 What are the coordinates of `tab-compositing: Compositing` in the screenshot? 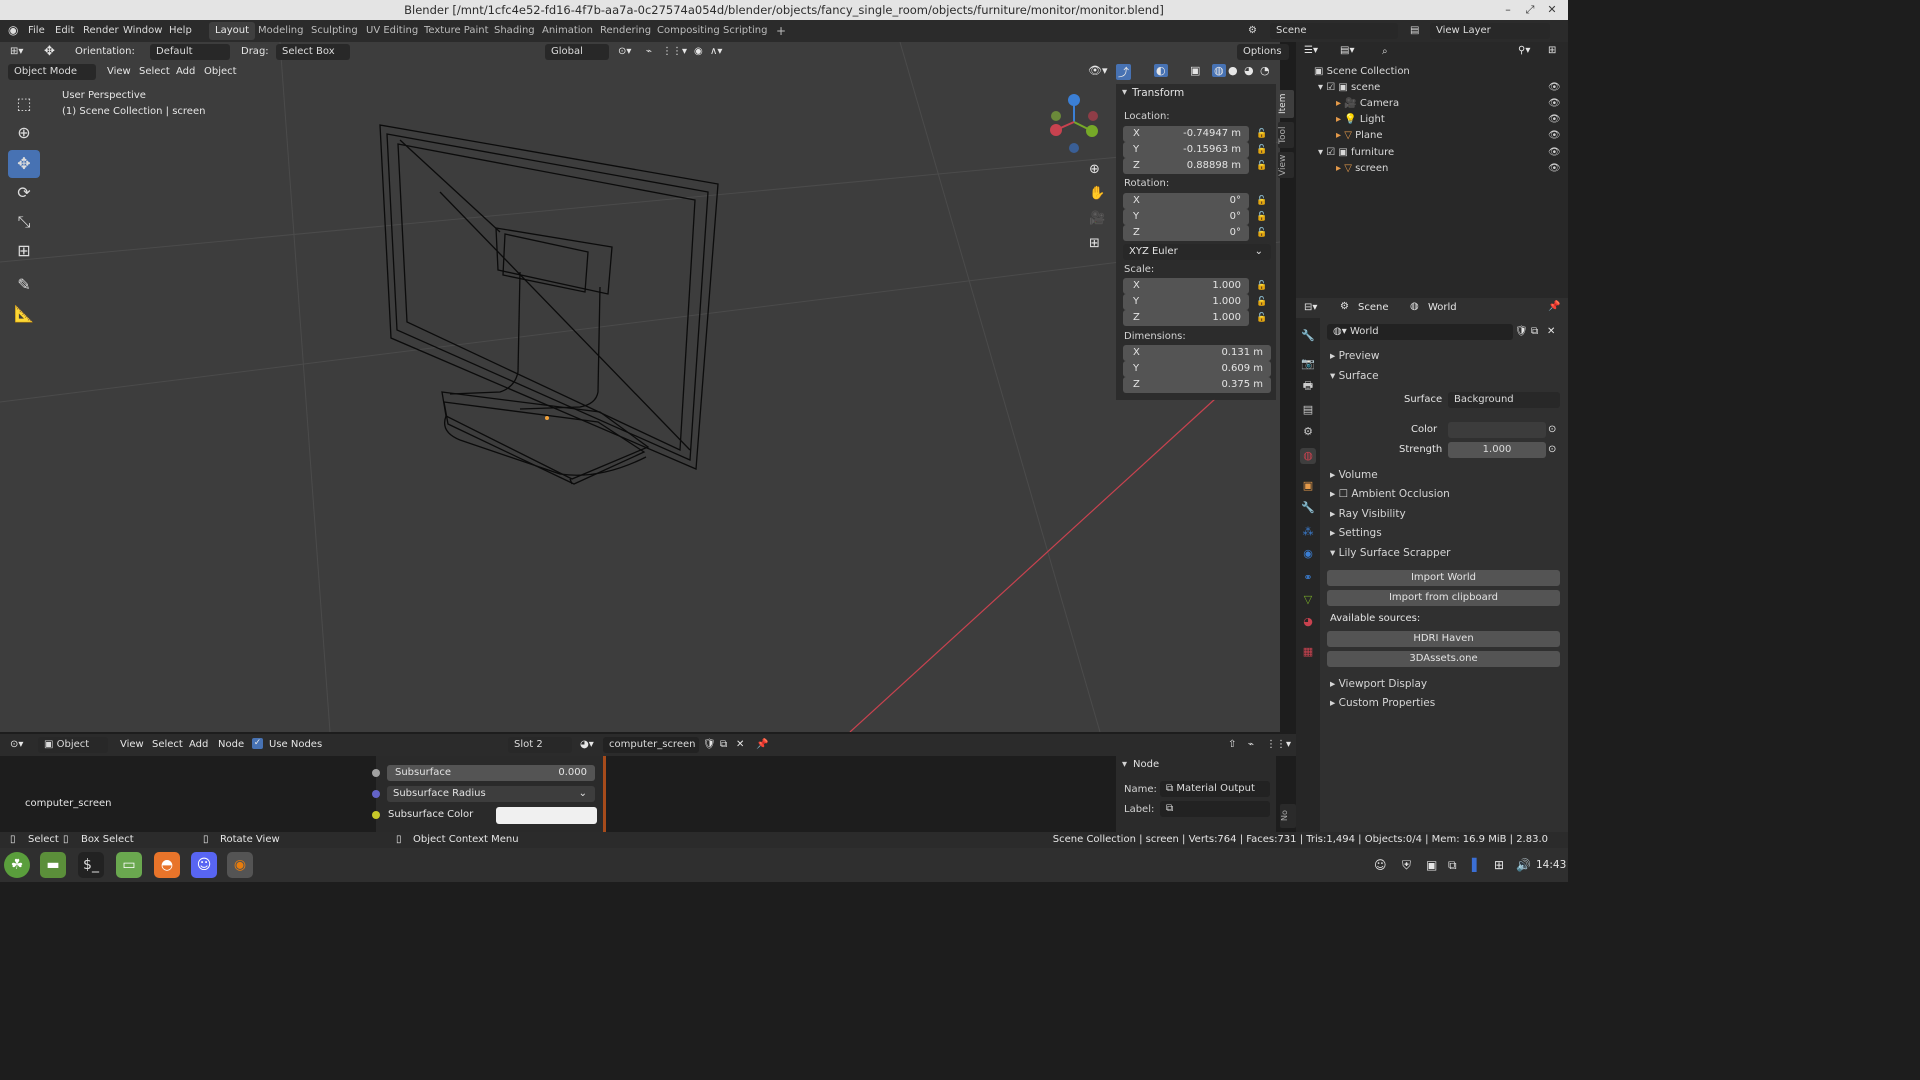 It's located at (688, 31).